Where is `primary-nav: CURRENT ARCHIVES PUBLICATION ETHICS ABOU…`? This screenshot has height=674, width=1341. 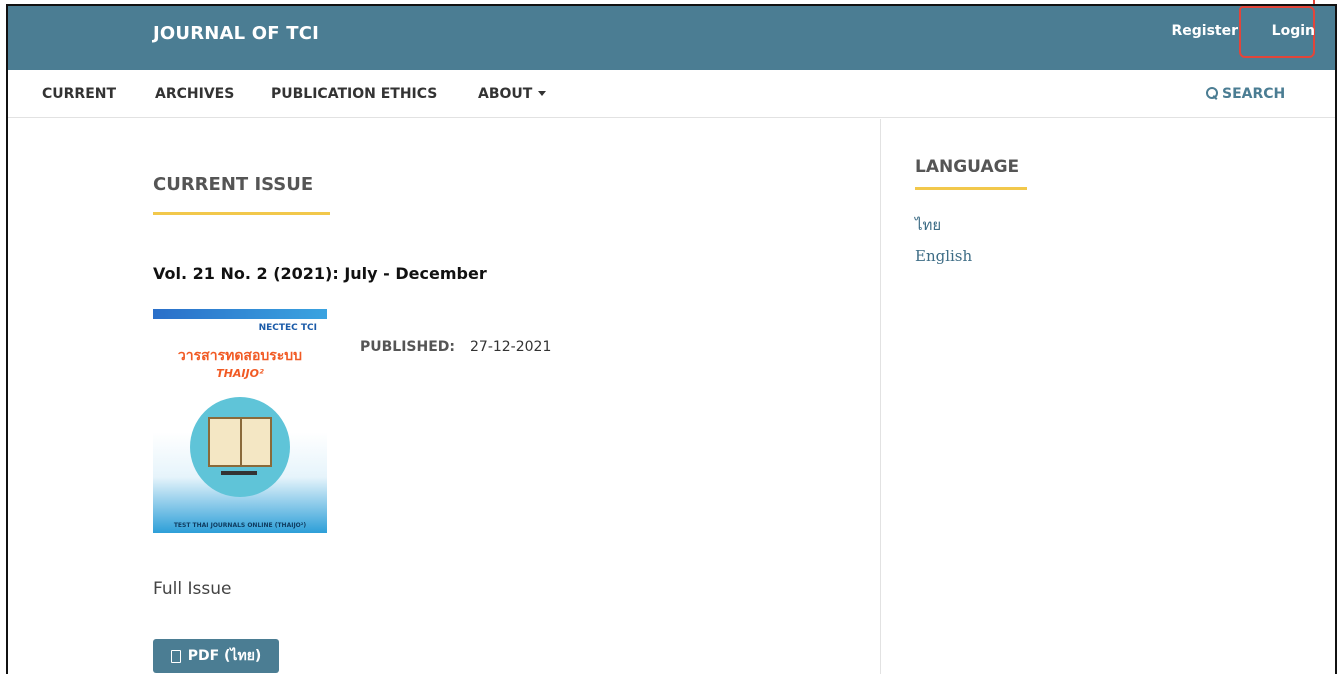 primary-nav: CURRENT ARCHIVES PUBLICATION ETHICS ABOU… is located at coordinates (671, 94).